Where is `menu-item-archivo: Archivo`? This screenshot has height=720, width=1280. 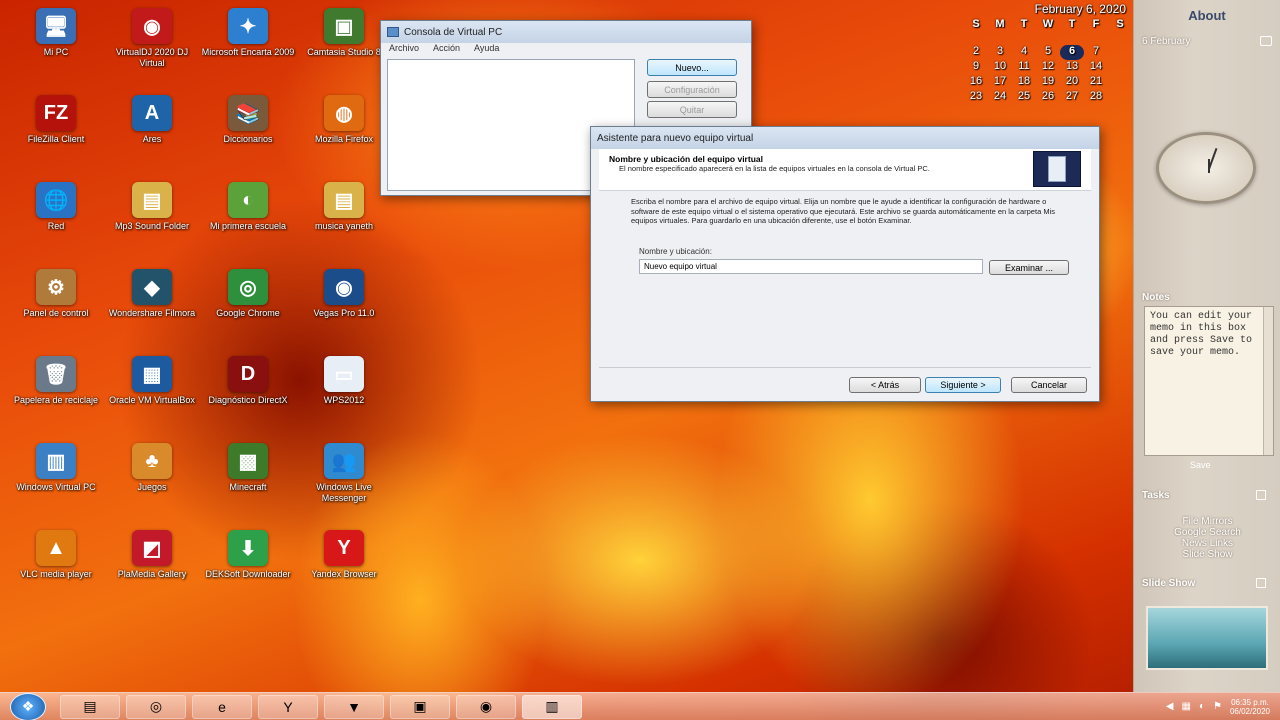 menu-item-archivo: Archivo is located at coordinates (404, 50).